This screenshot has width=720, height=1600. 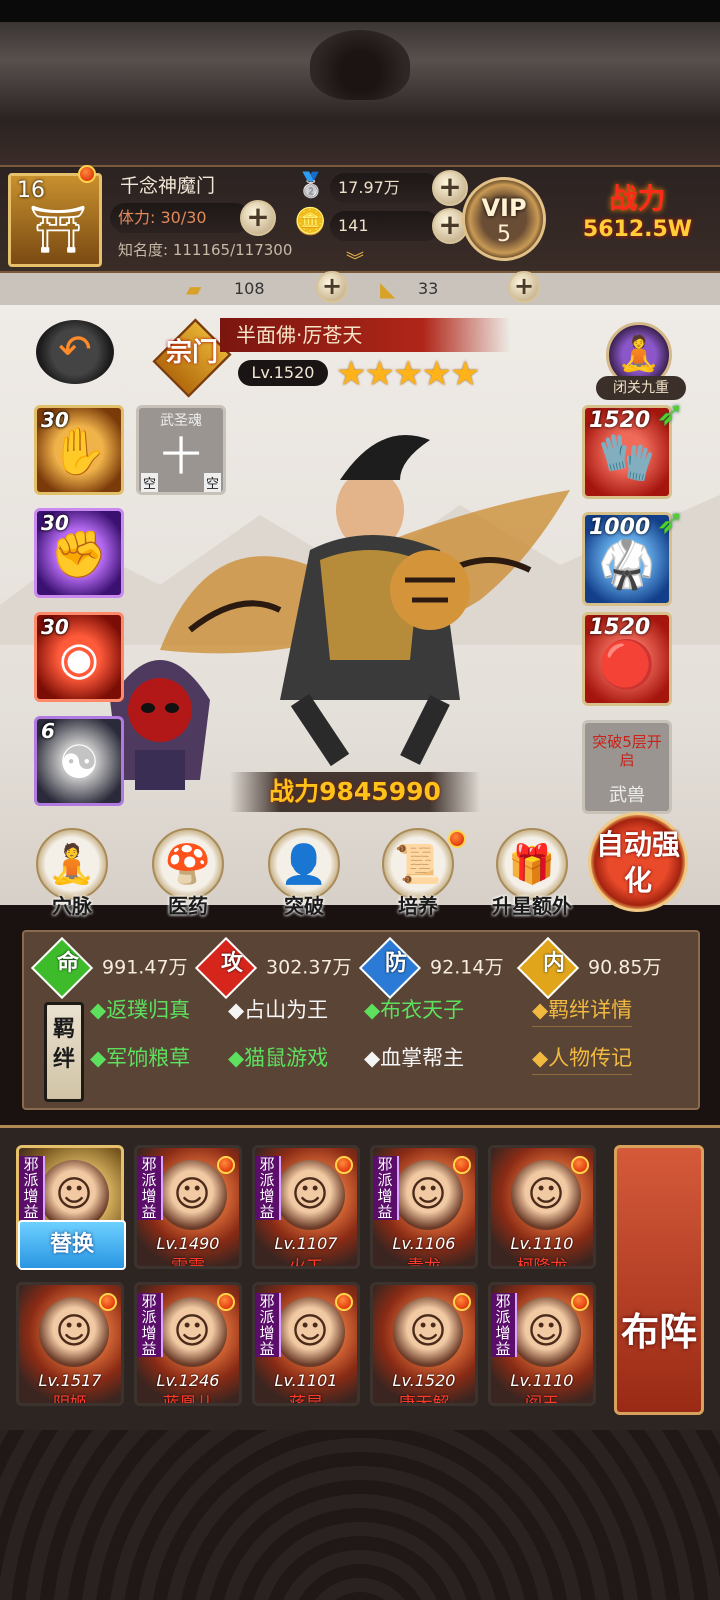 I want to click on team-member-card: ☺ 邪派增益 Lv.1107 火工, so click(x=306, y=1207).